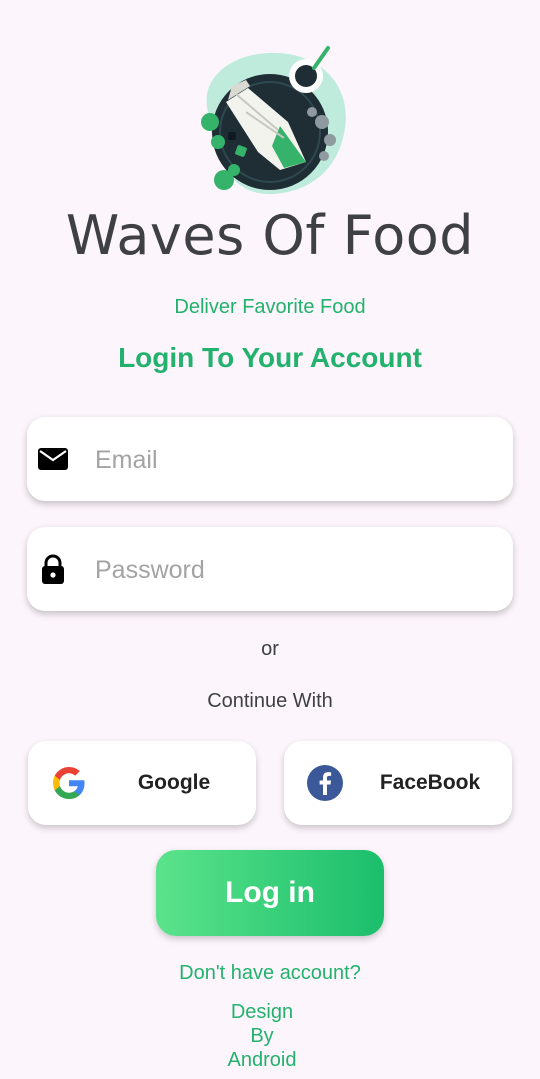 The width and height of the screenshot is (540, 1079). I want to click on password-field, so click(270, 569).